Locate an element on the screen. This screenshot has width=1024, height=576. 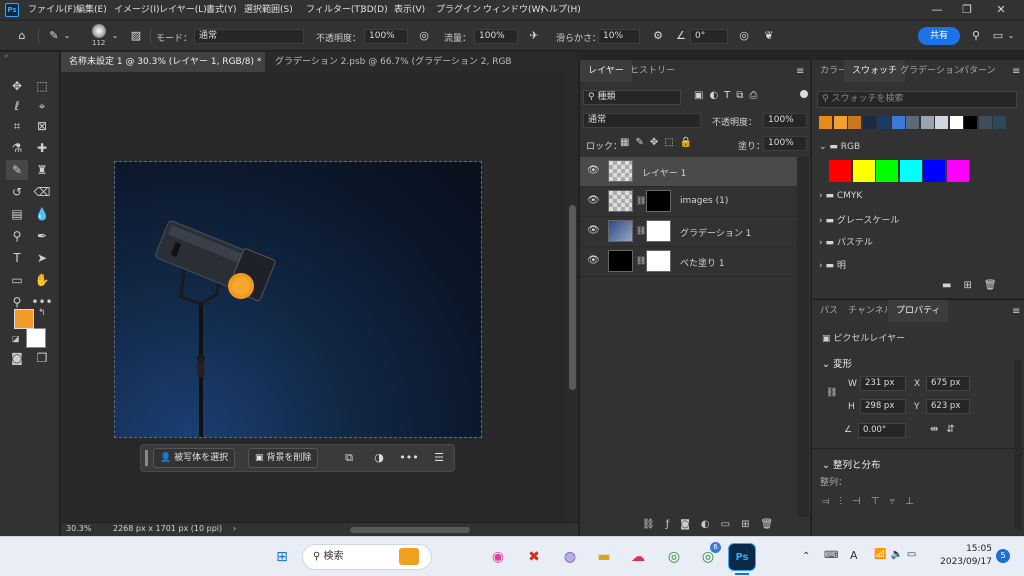
eyedropper-tool-icon: ⚗ is located at coordinates (17, 148).